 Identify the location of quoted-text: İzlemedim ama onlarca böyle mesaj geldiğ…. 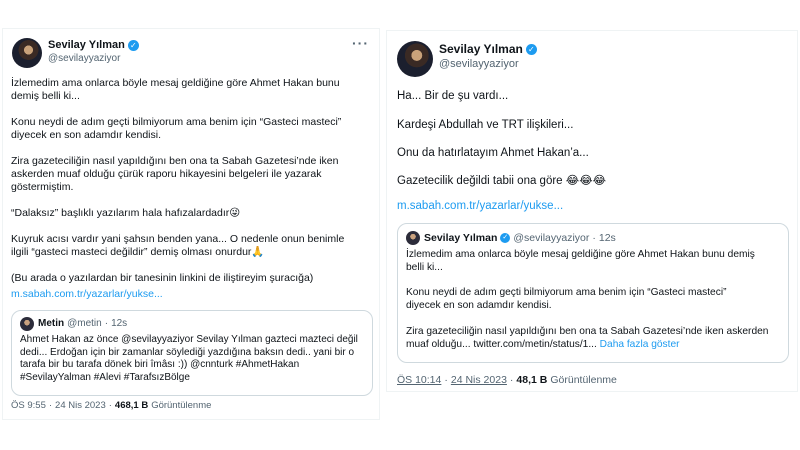
(596, 294).